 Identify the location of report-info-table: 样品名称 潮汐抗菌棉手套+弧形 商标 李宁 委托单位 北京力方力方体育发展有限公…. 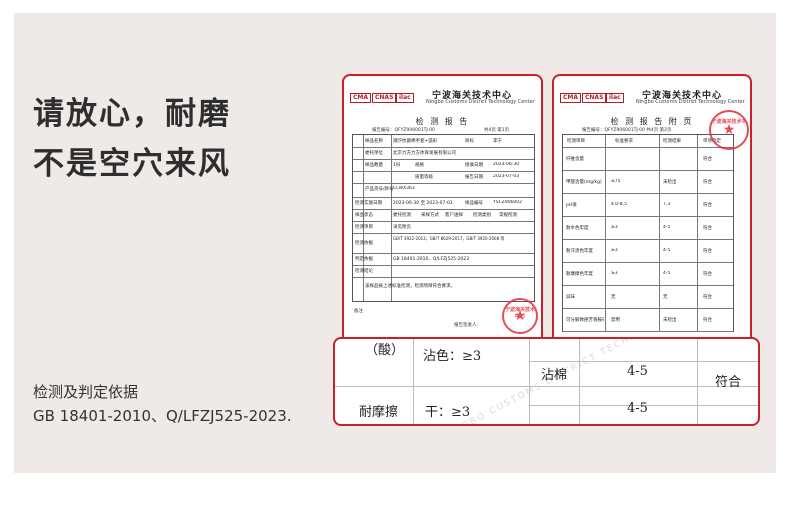
(443, 218).